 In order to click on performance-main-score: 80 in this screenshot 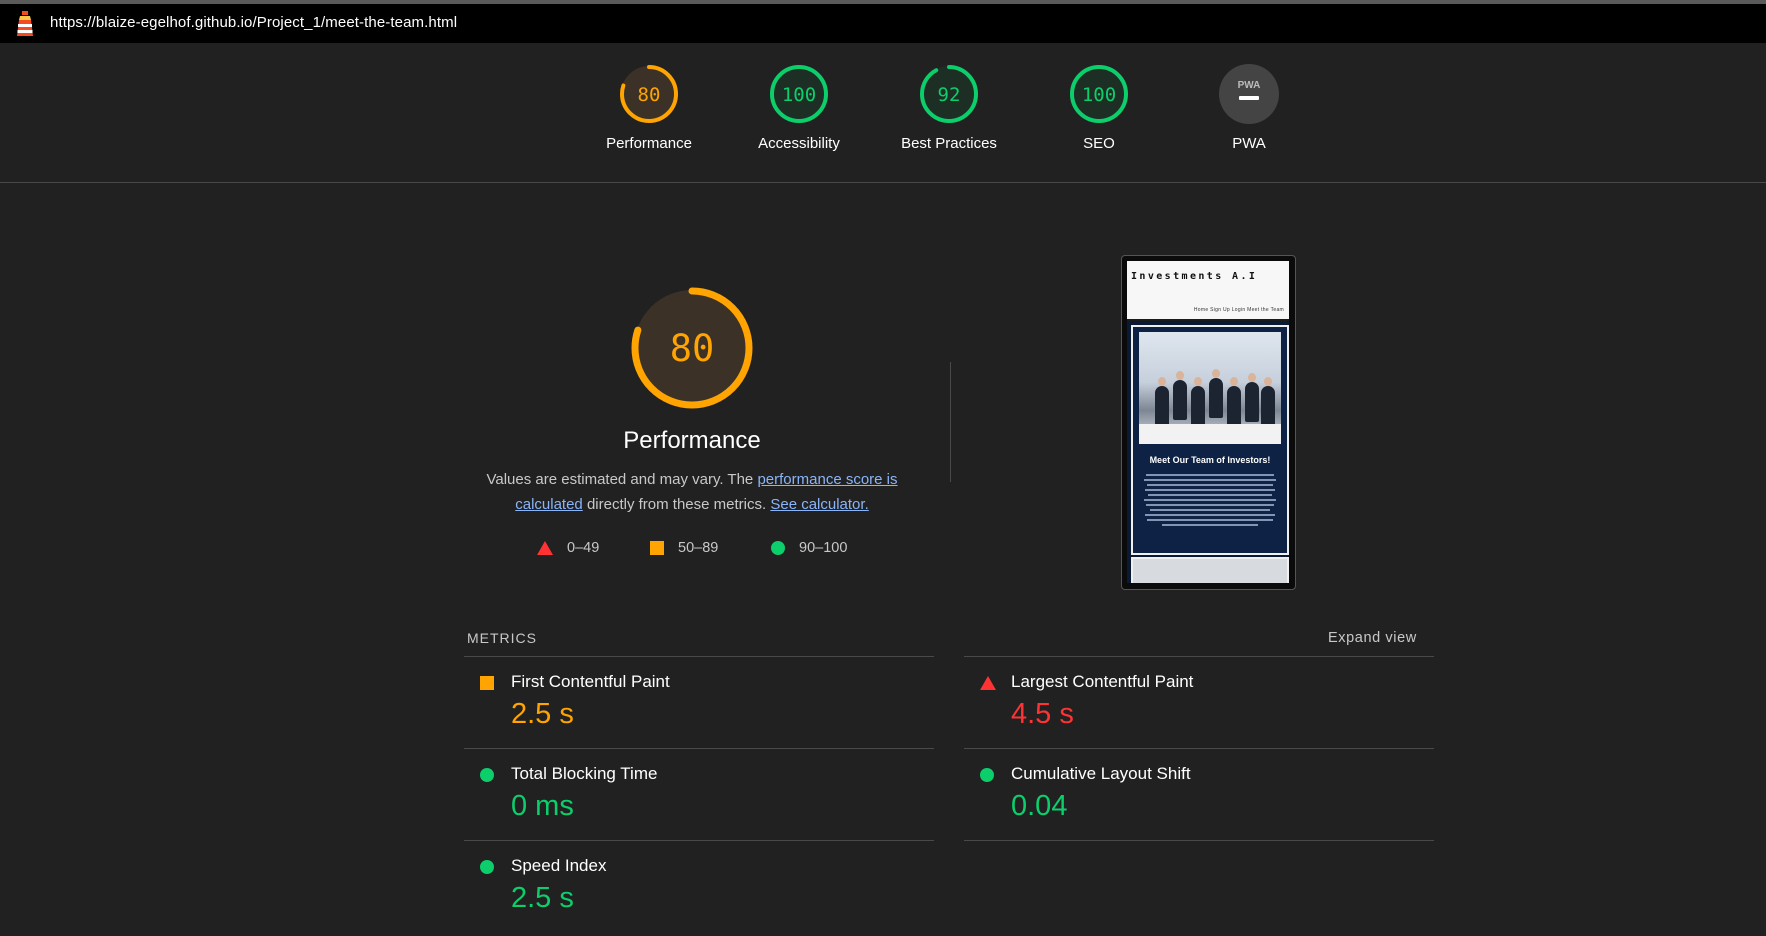, I will do `click(692, 348)`.